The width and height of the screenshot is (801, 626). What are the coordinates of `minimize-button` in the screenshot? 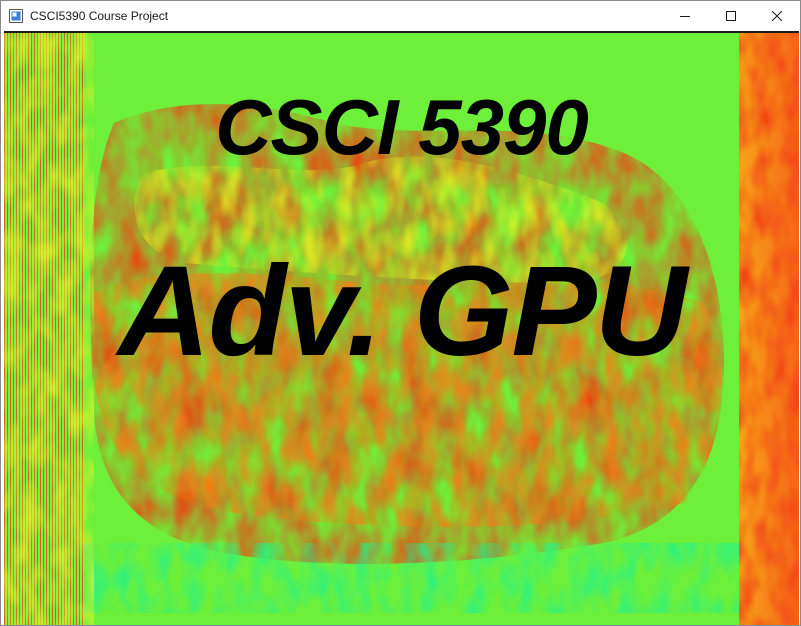 It's located at (685, 15).